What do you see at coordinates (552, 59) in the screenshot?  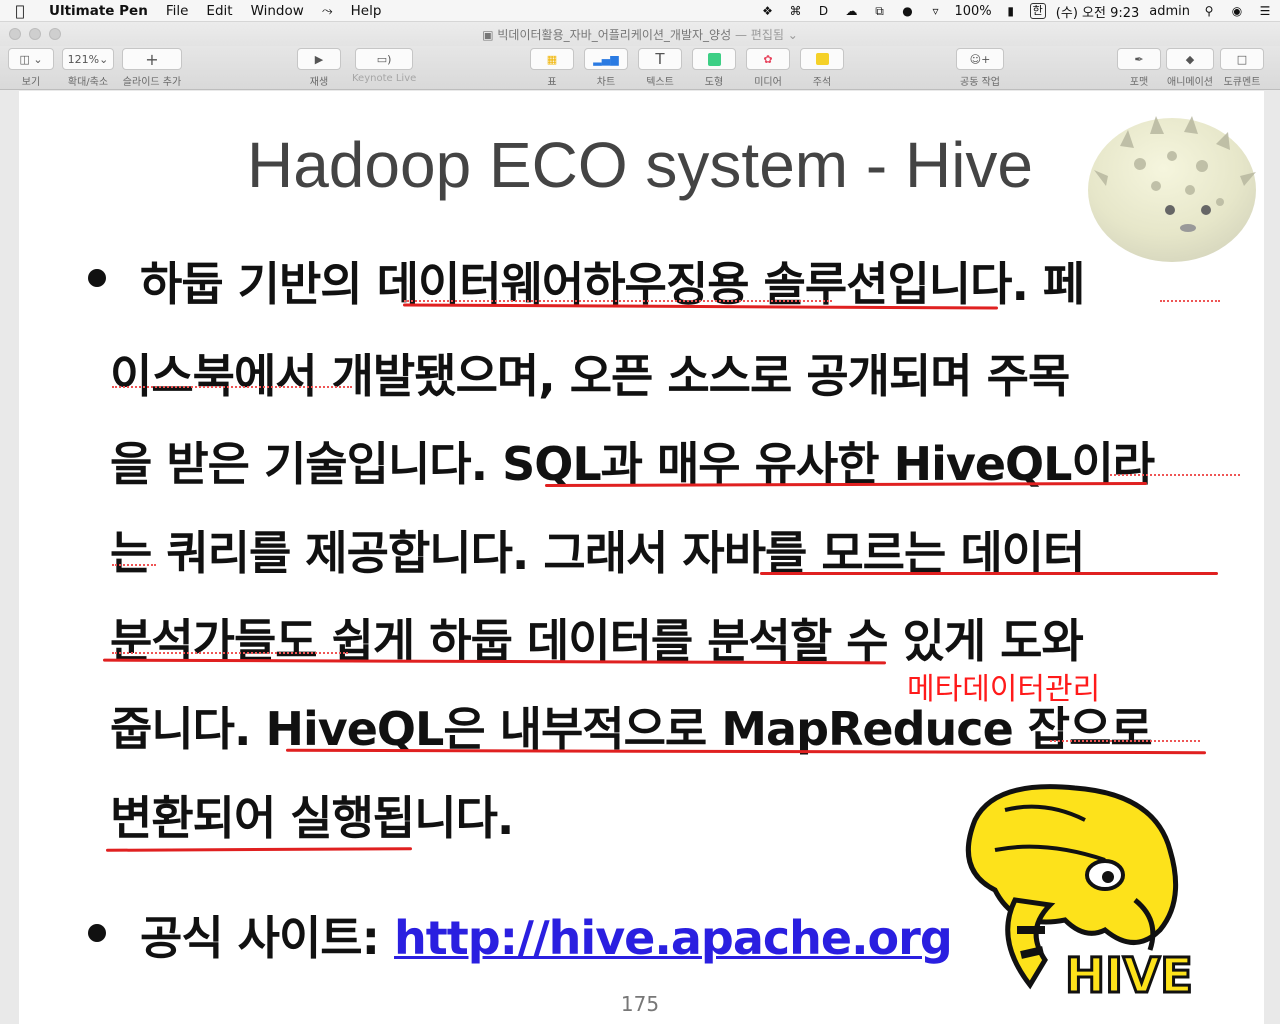 I see `table-icon: ▦` at bounding box center [552, 59].